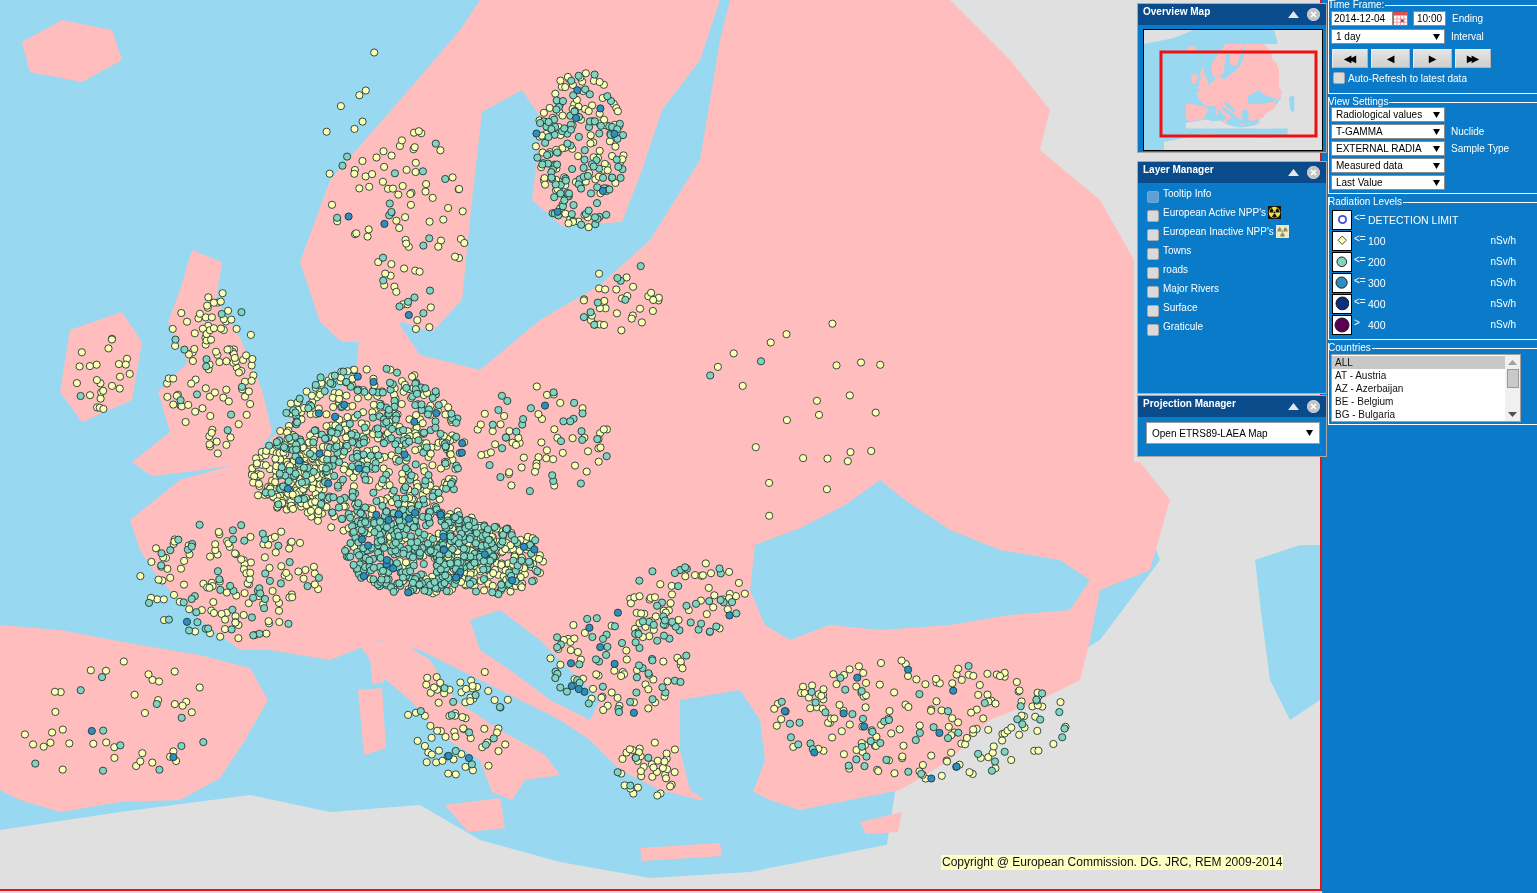 This screenshot has width=1537, height=893. What do you see at coordinates (1400, 18) in the screenshot?
I see `calendar-icon` at bounding box center [1400, 18].